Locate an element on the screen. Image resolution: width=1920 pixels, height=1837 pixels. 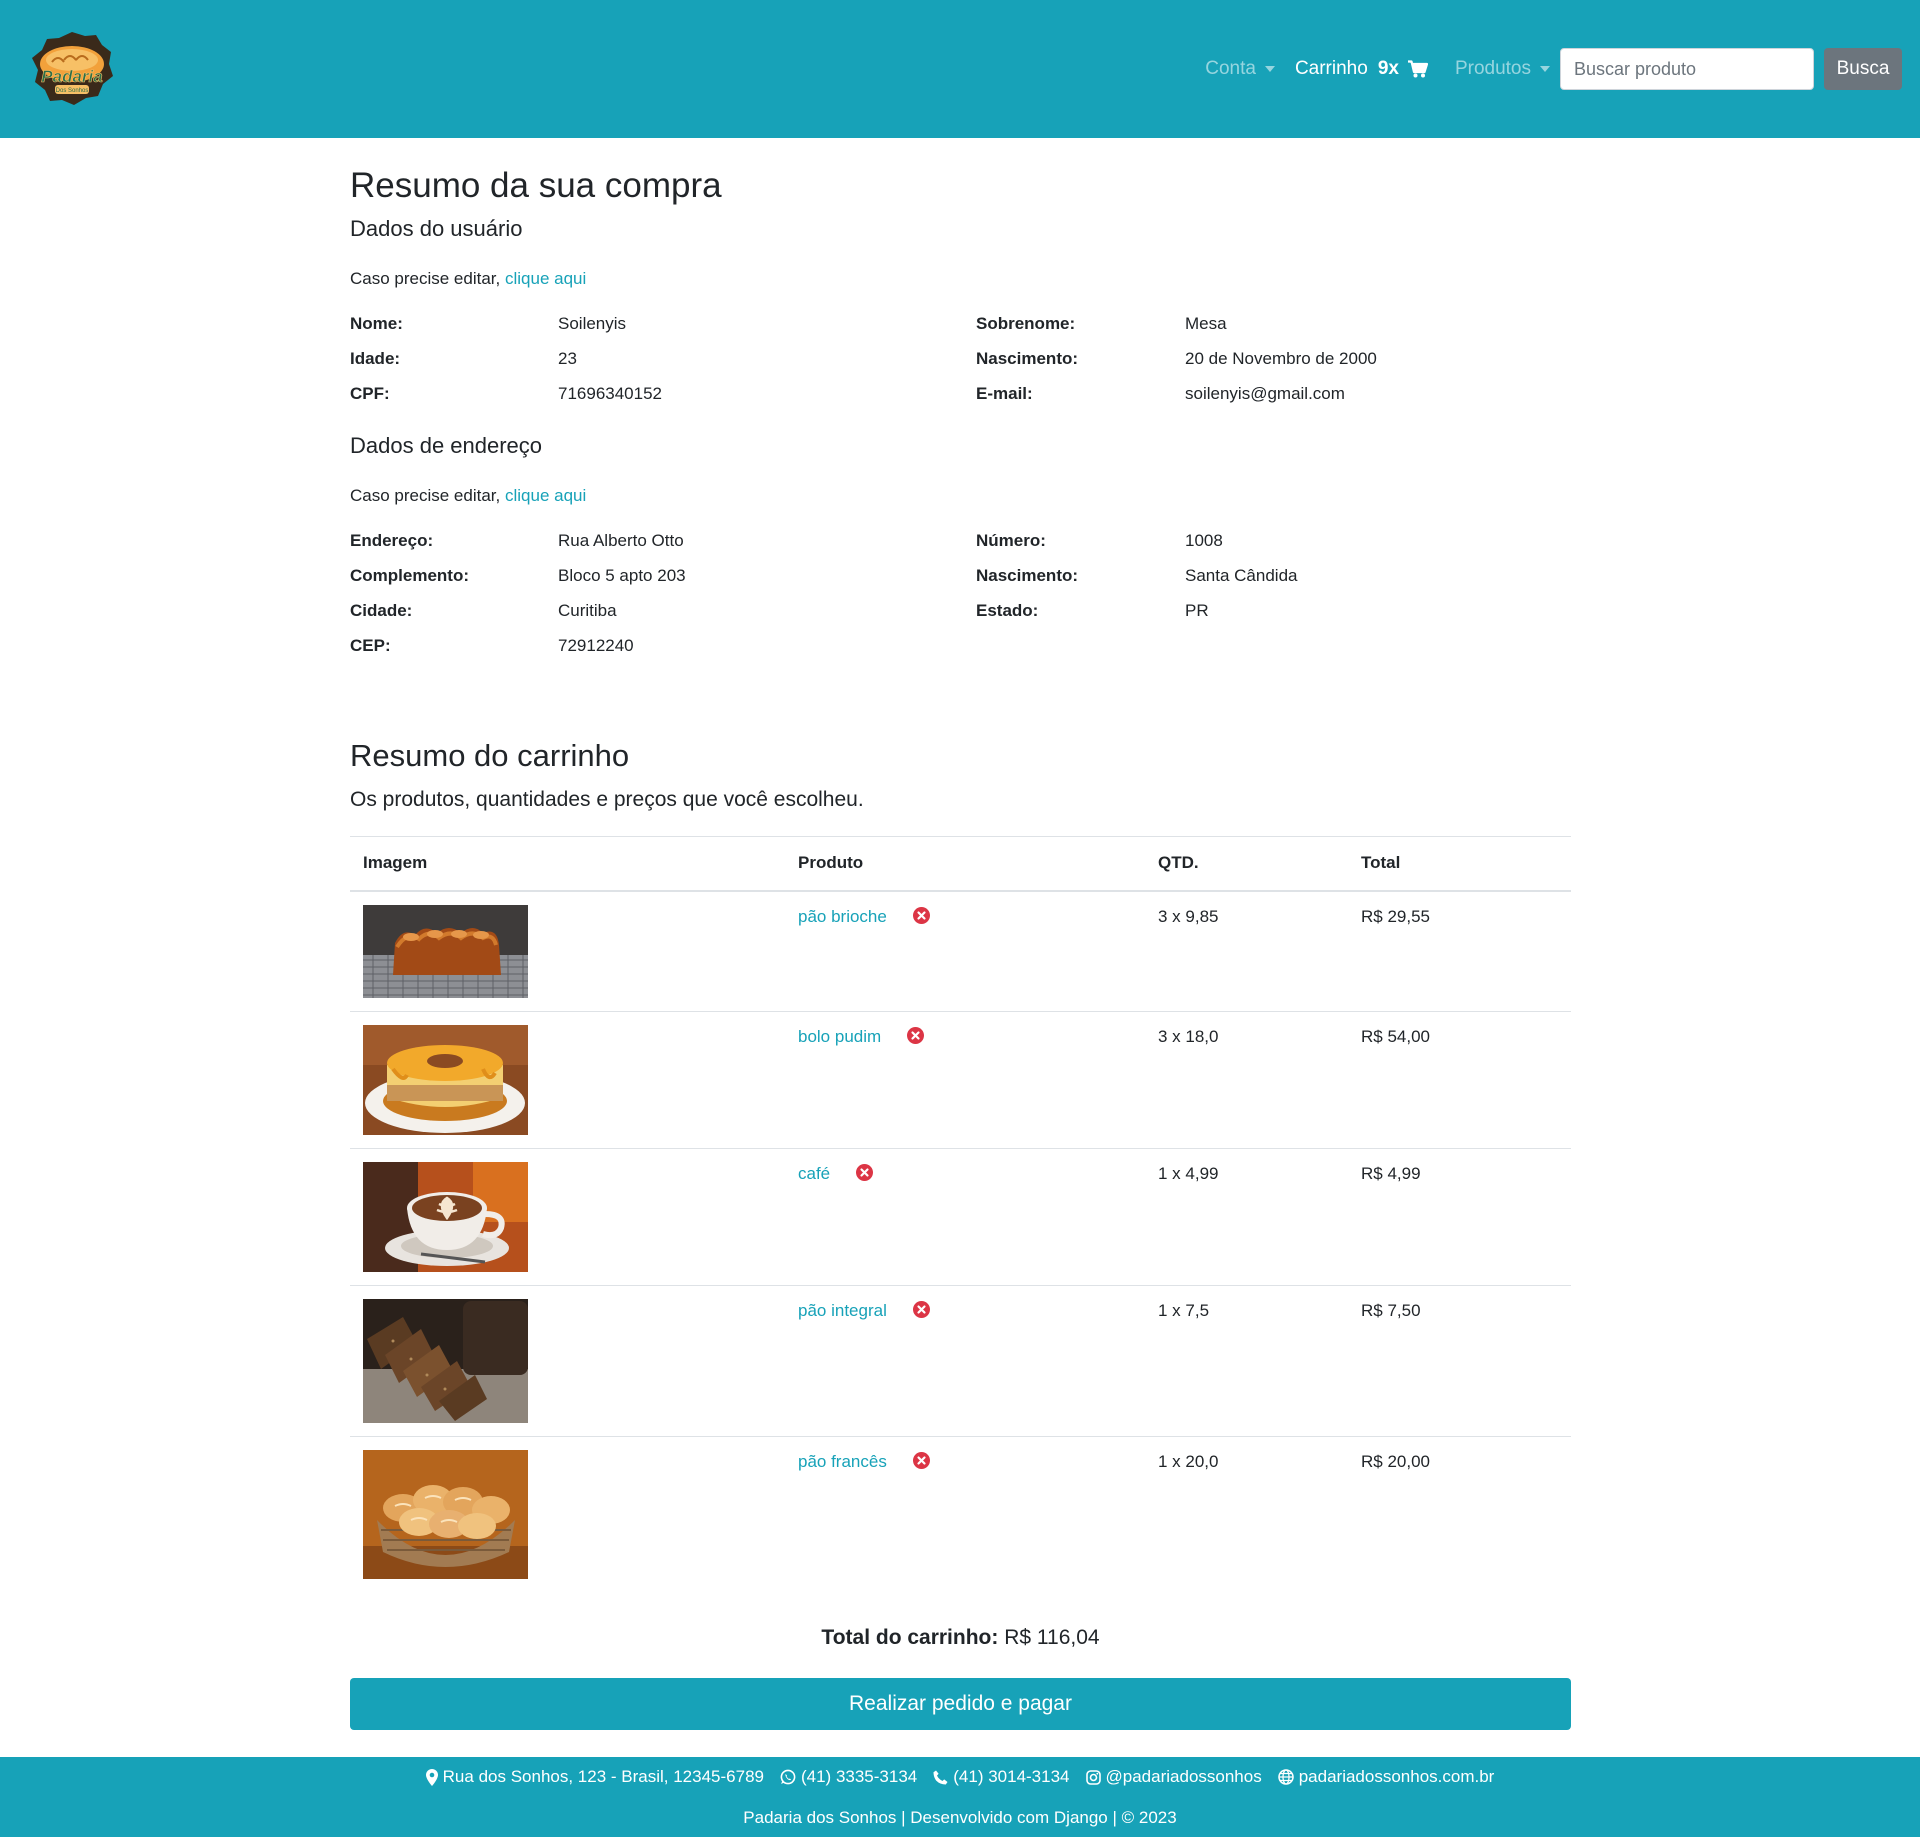
total-cell: R$ 4,99 is located at coordinates (1459, 1216).